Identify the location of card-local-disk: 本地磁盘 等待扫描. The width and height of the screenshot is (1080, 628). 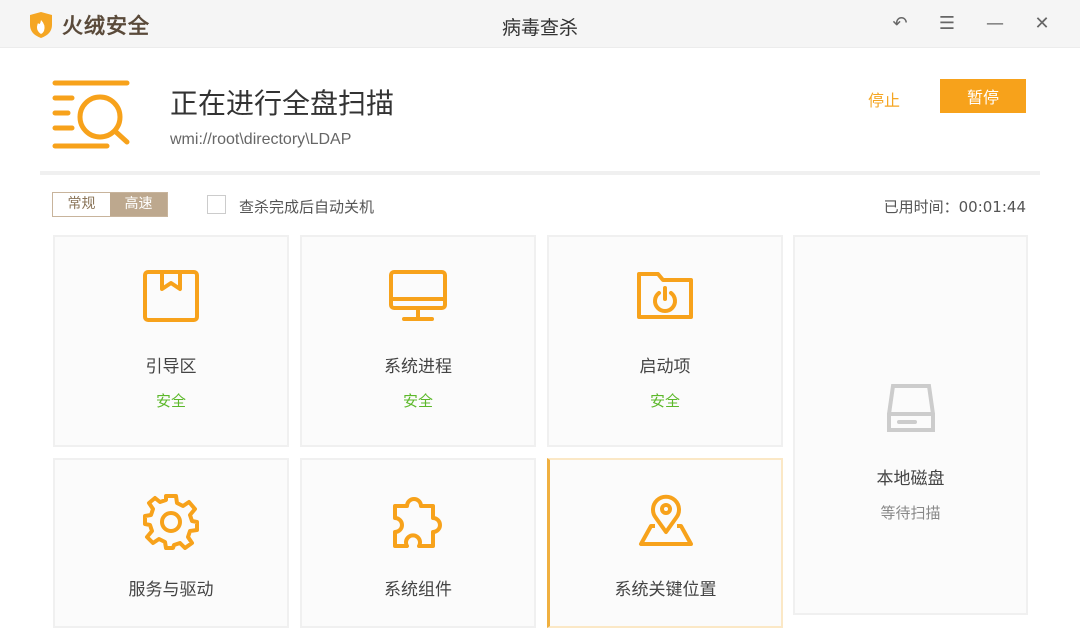
(910, 425).